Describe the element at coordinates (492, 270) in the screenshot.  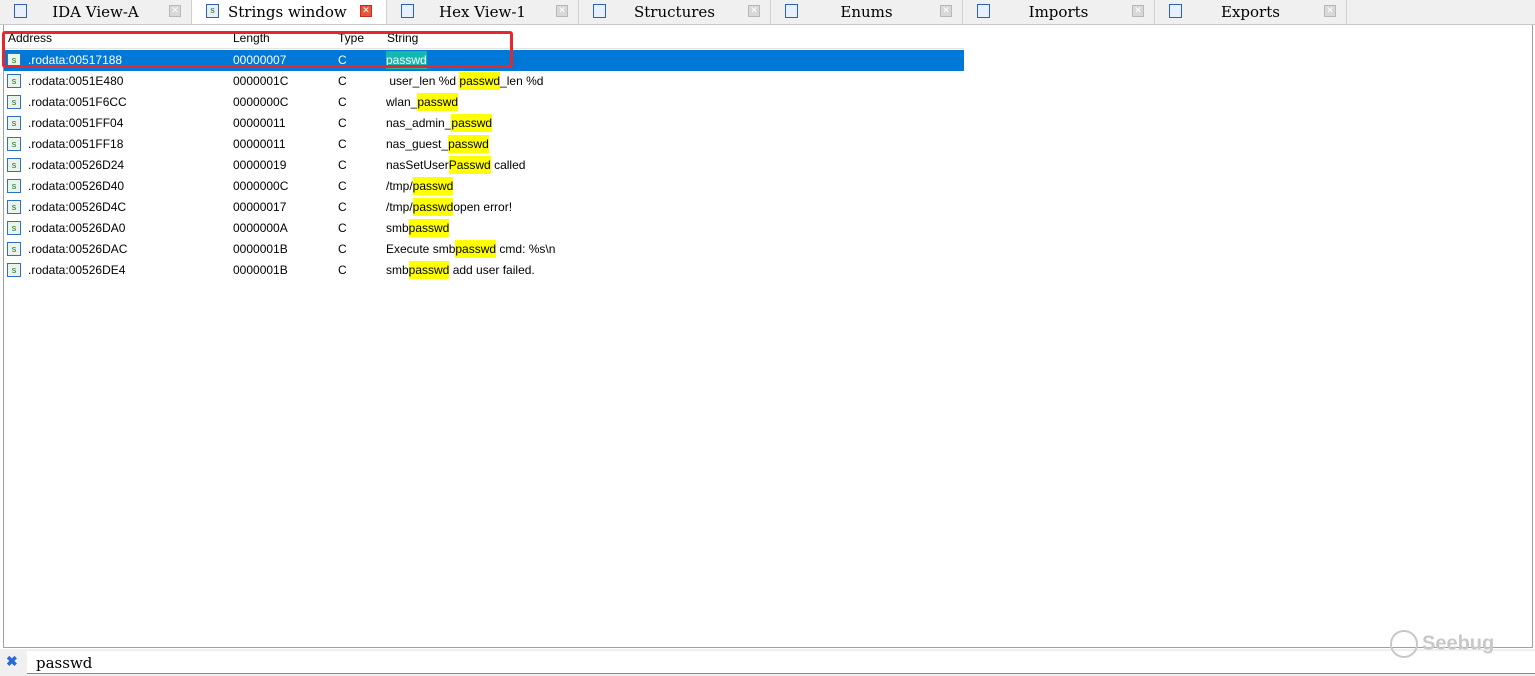
I see `string-suffix: add user failed.` at that location.